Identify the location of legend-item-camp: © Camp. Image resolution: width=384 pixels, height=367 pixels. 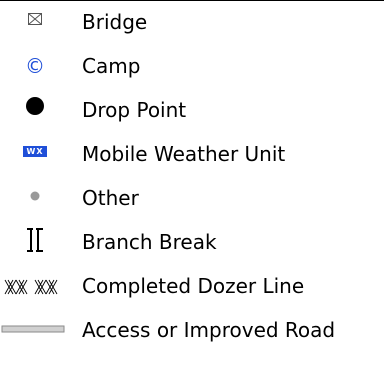
(192, 66).